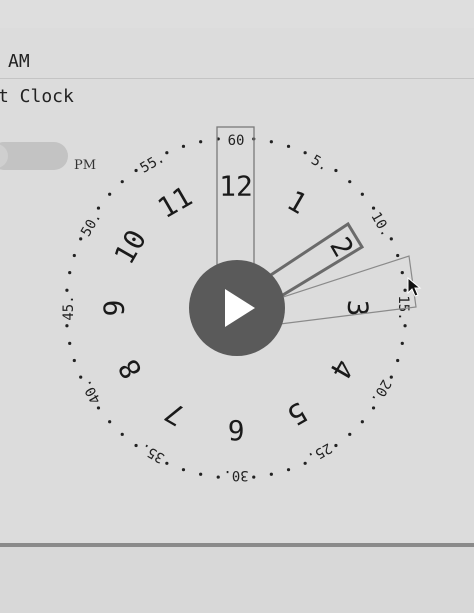 This screenshot has width=474, height=613. I want to click on minute-label: 30., so click(235, 475).